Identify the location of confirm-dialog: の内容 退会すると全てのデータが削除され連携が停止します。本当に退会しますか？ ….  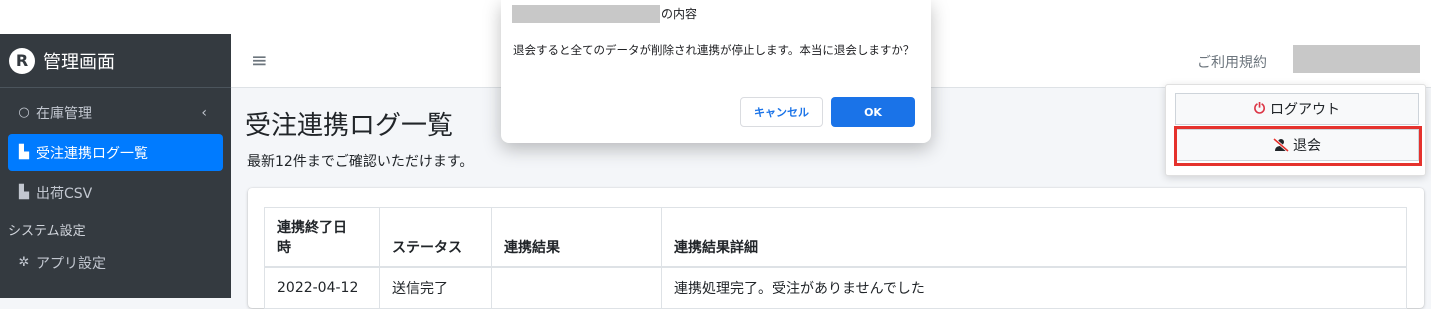
(716, 71).